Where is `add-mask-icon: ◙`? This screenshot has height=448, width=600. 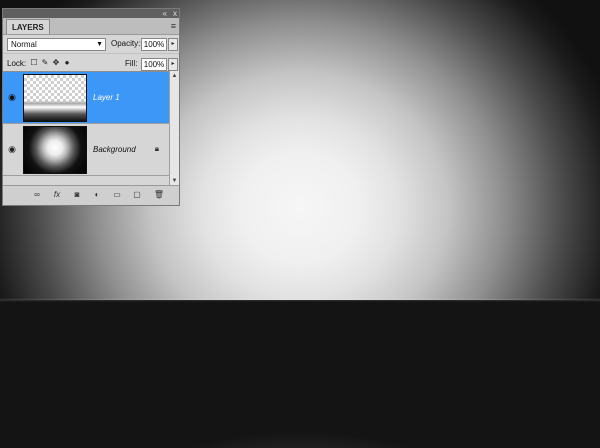 add-mask-icon: ◙ is located at coordinates (77, 195).